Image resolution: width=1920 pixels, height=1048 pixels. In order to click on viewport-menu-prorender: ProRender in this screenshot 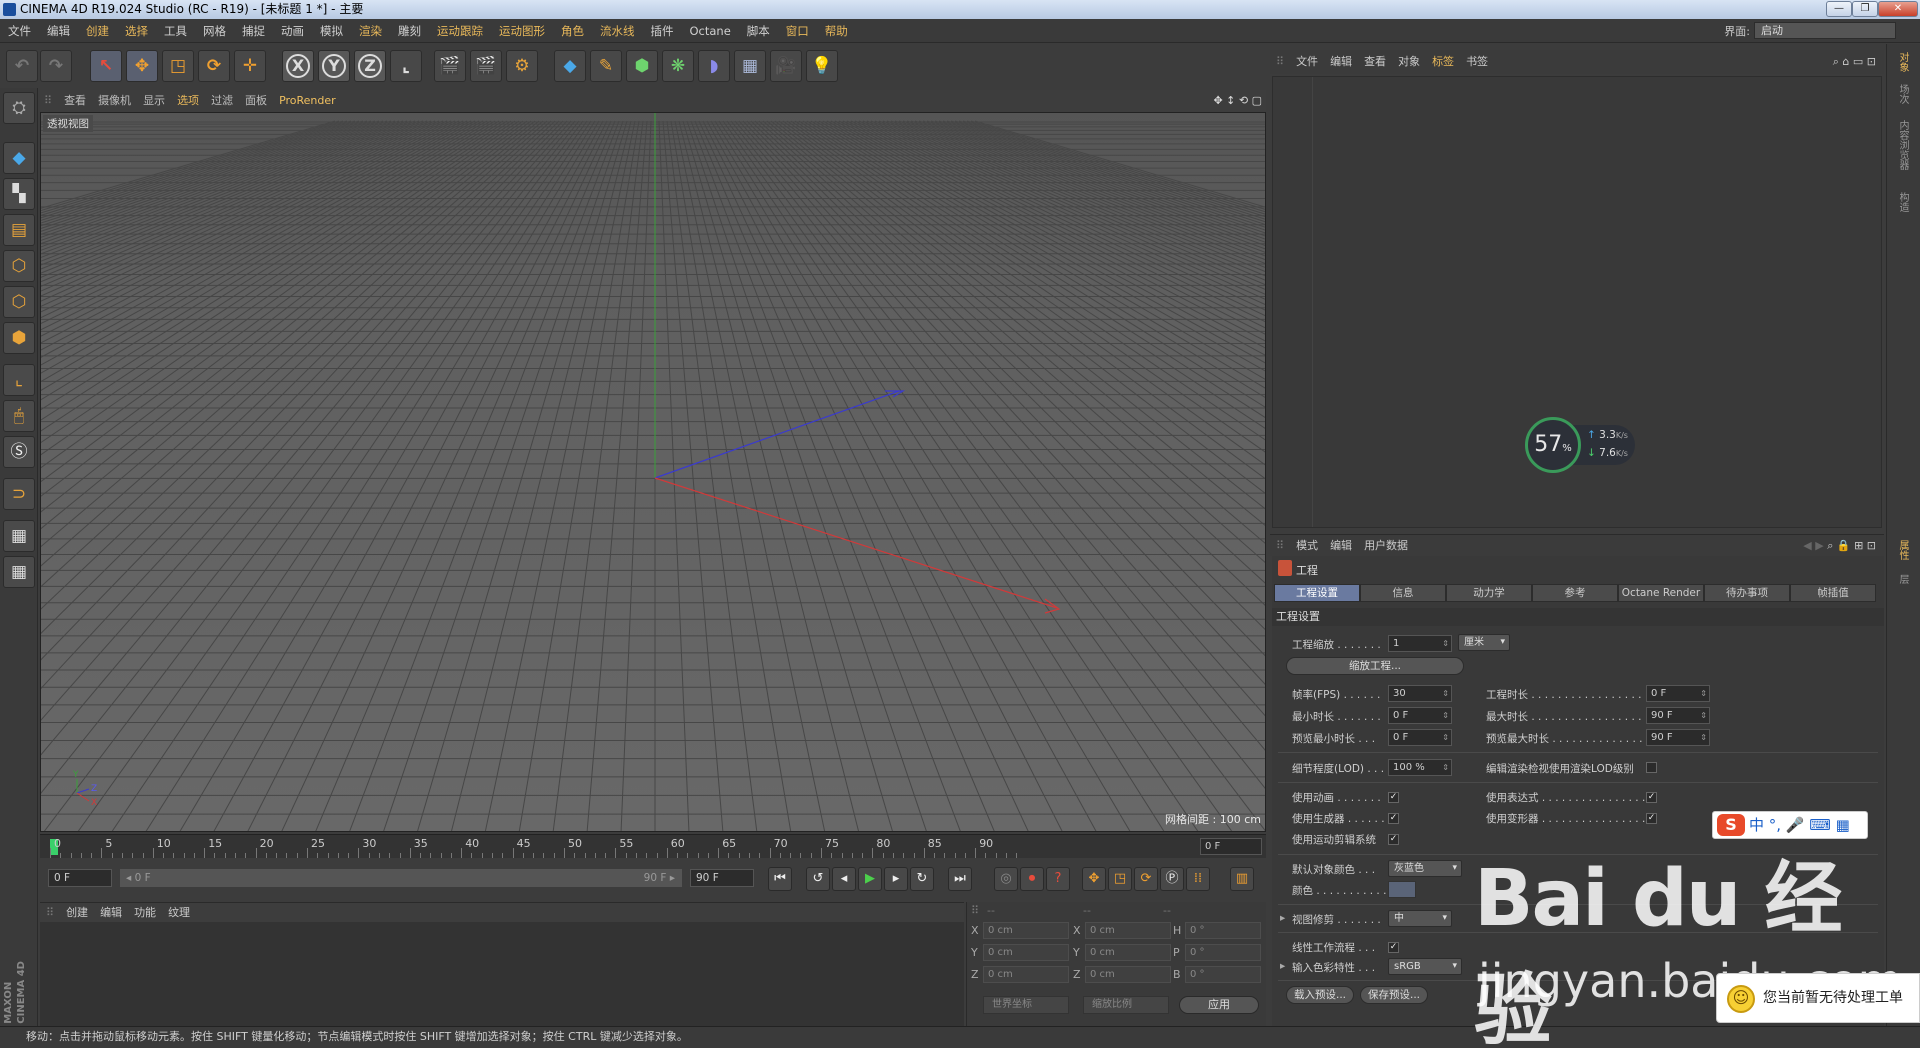, I will do `click(307, 101)`.